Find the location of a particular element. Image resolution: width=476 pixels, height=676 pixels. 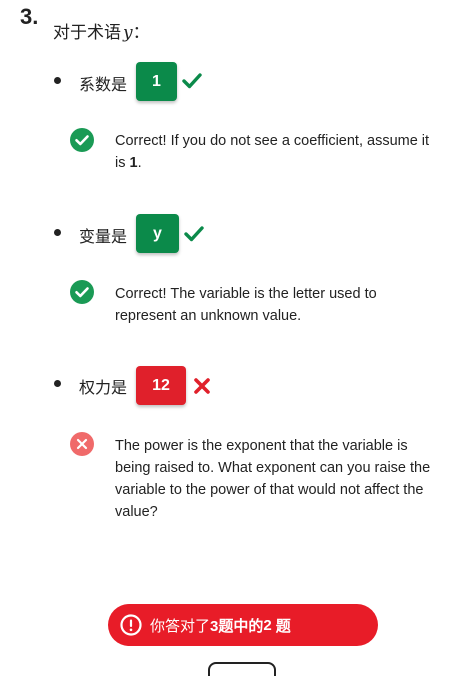

term-label: 系数是 is located at coordinates (103, 85).